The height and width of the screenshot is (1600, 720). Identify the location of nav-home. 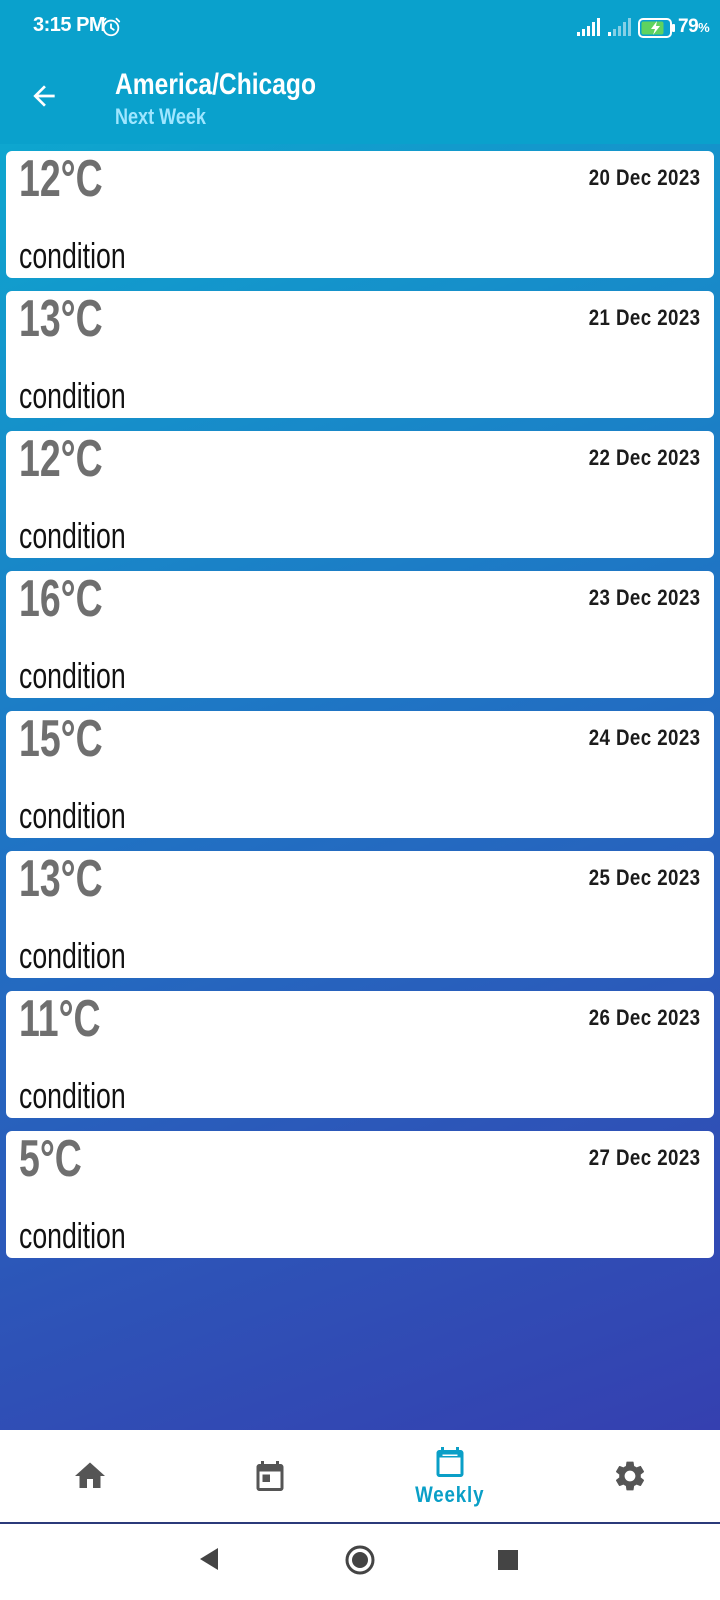
(90, 1476).